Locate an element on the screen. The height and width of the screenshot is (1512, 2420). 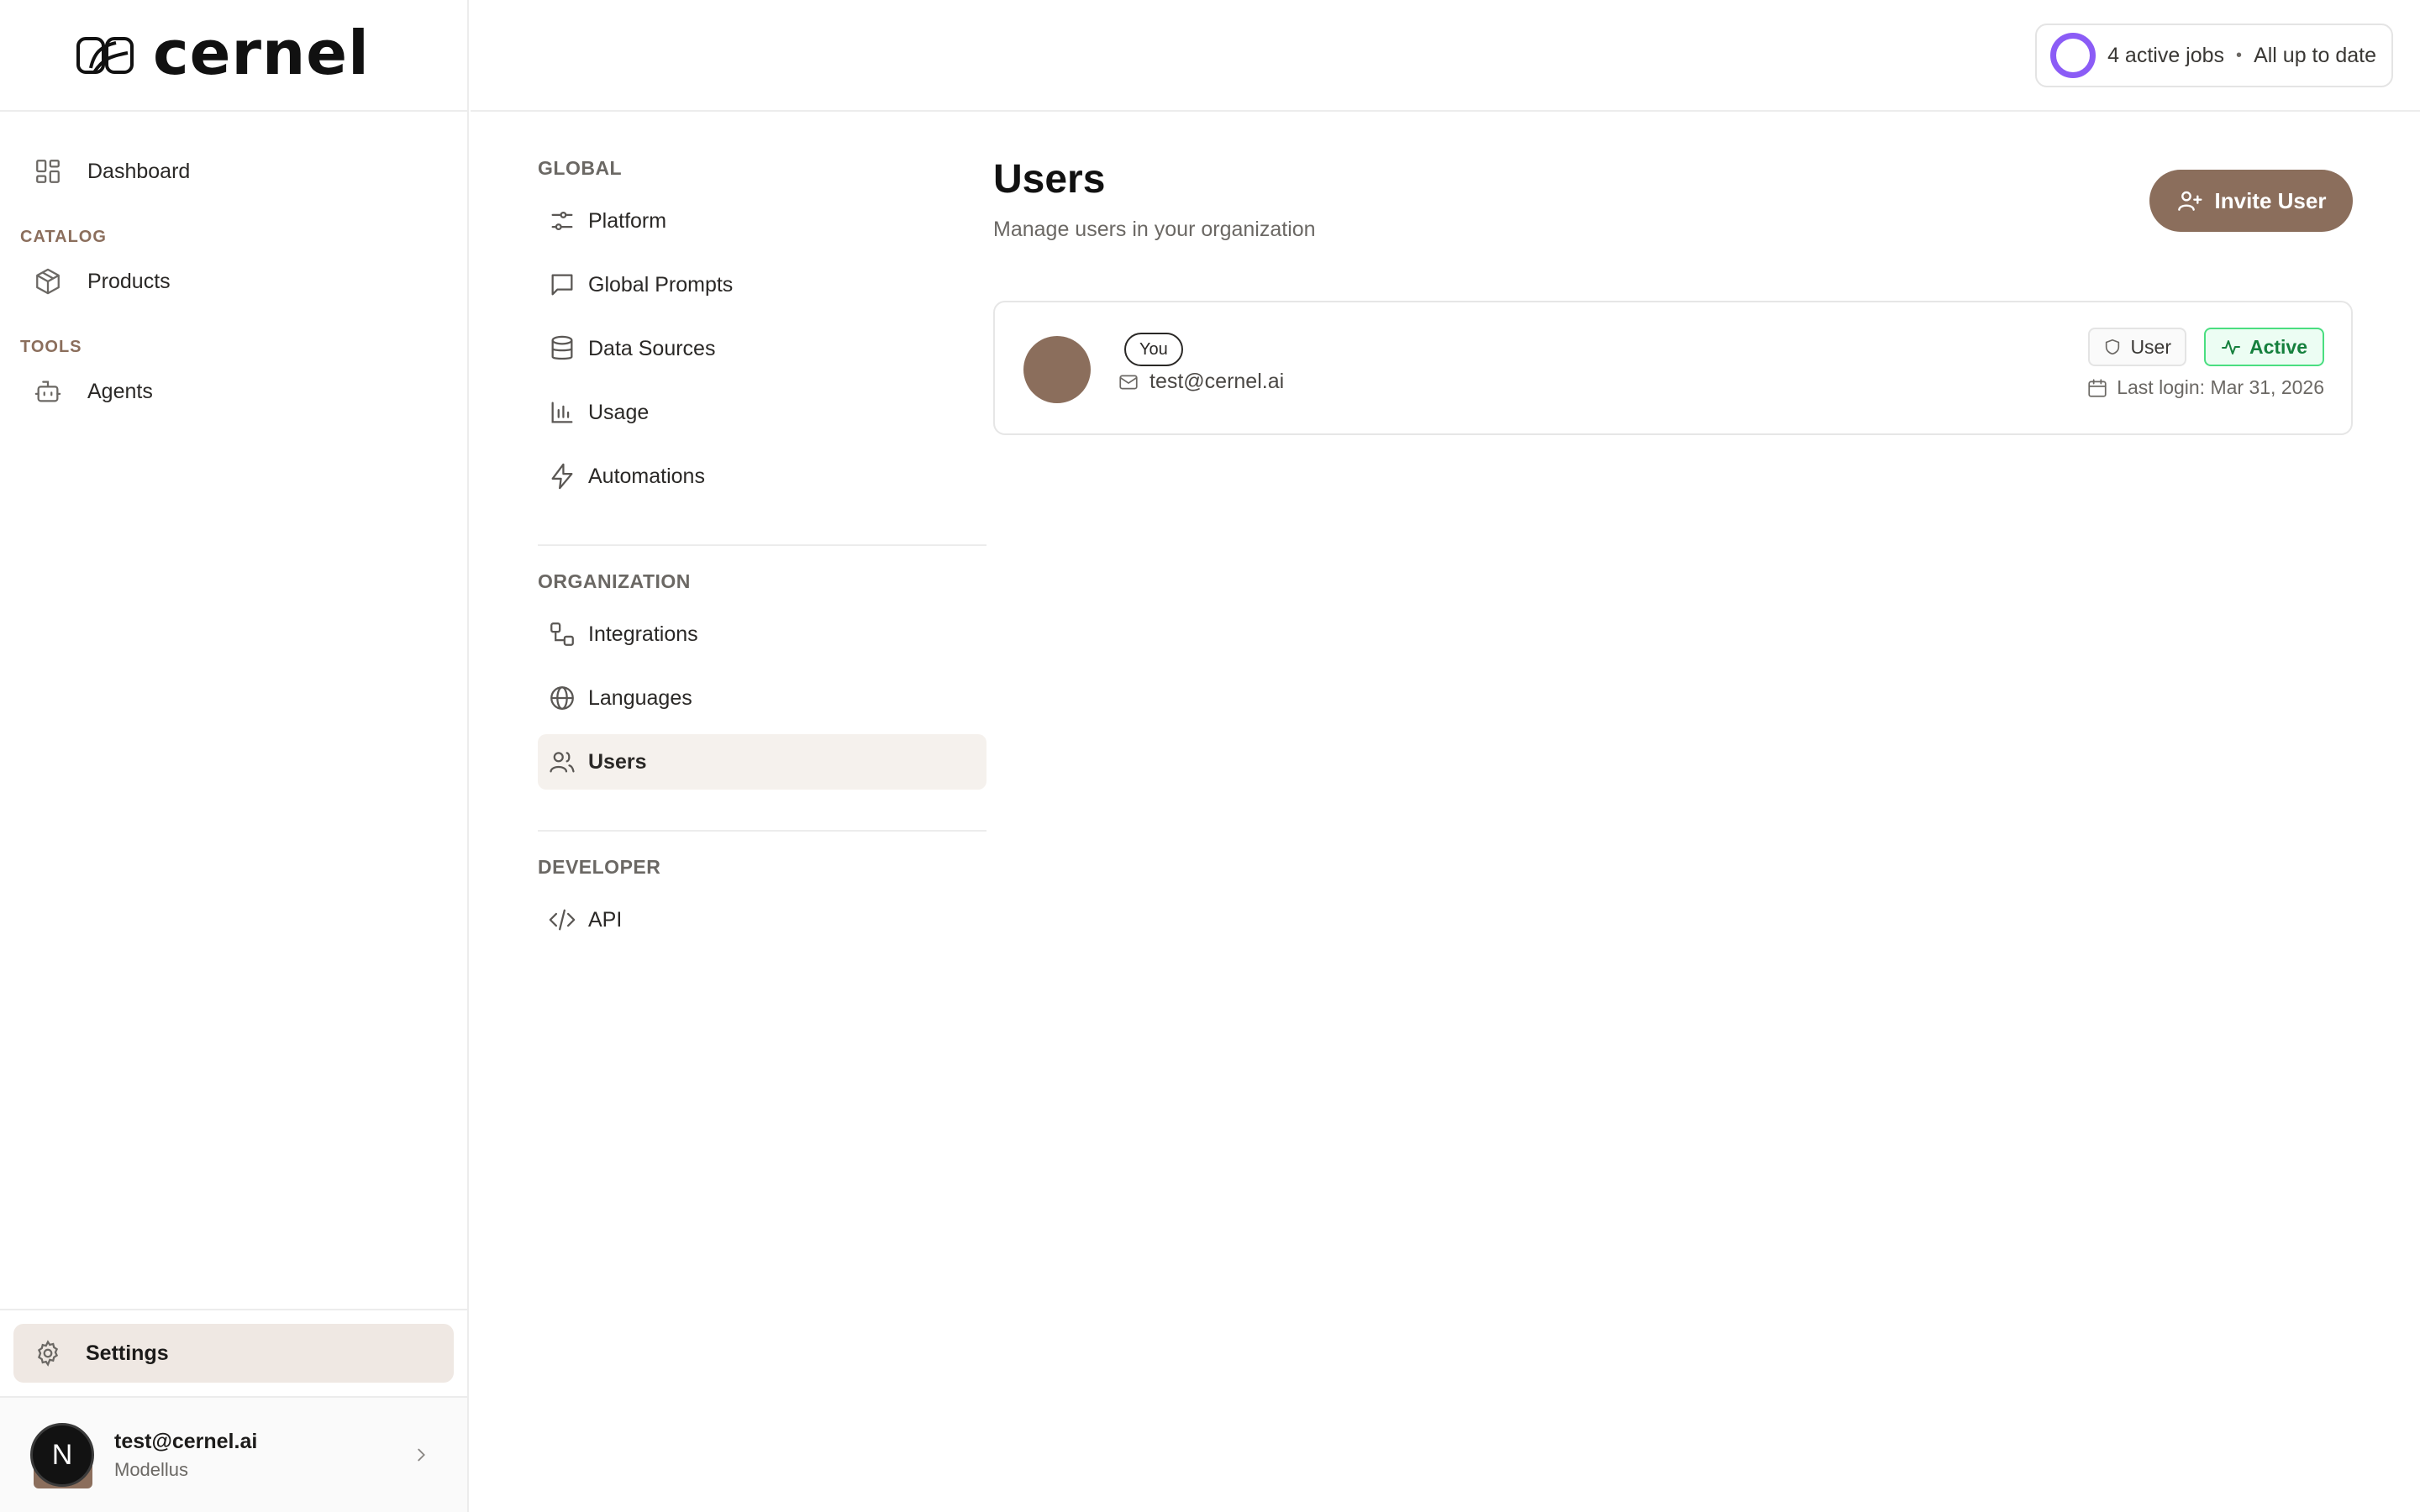
account-text: test@cernel.ai Modellus is located at coordinates (263, 1455).